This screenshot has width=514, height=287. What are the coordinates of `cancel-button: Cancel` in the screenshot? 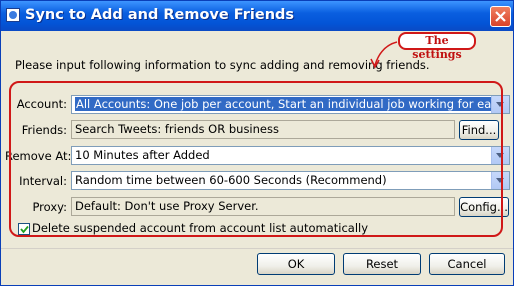 It's located at (467, 264).